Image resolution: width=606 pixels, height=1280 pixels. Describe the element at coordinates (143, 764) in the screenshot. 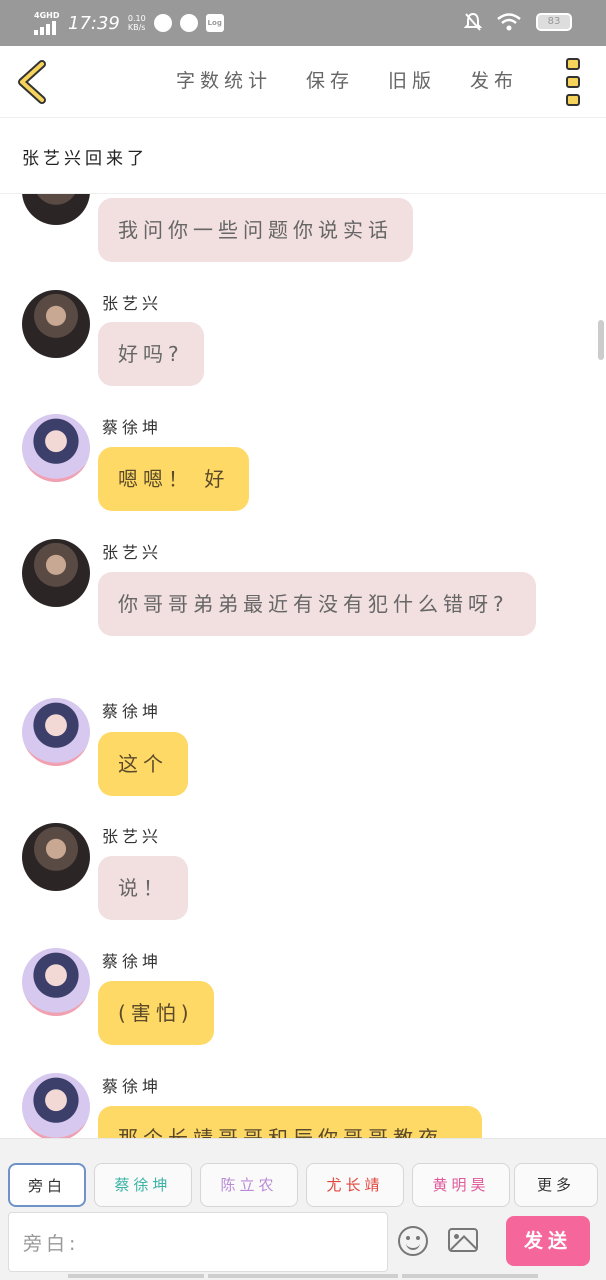

I see `message-bubble: 这个` at that location.